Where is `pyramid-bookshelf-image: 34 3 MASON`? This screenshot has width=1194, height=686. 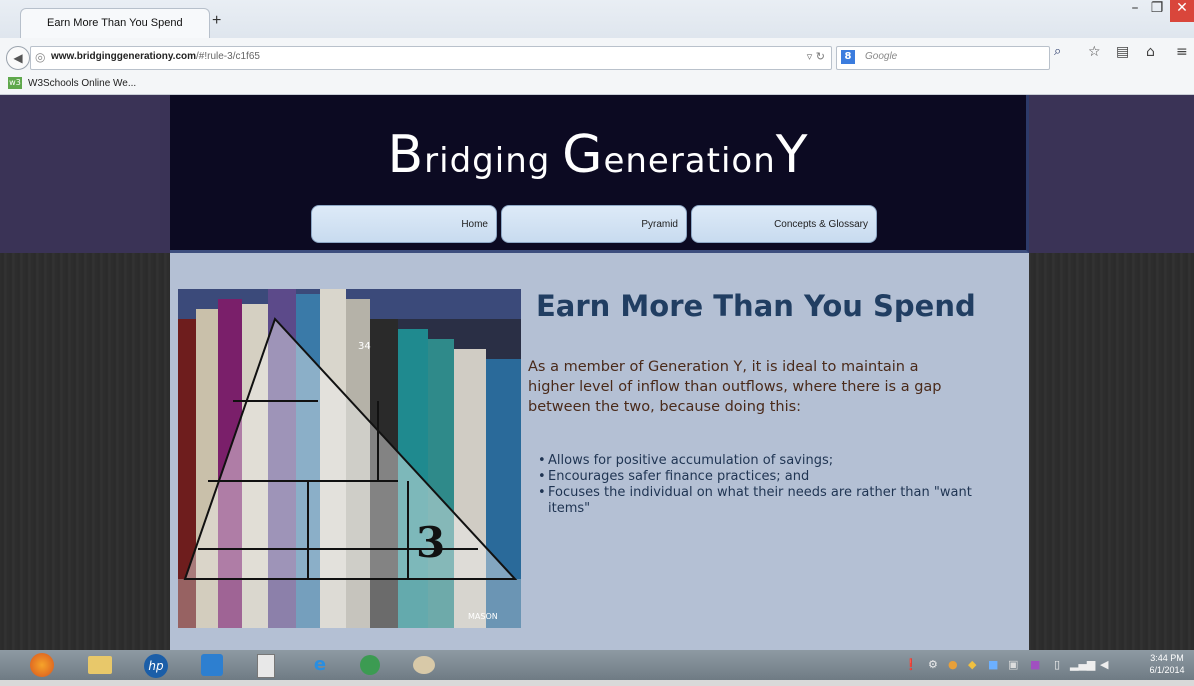
pyramid-bookshelf-image: 34 3 MASON is located at coordinates (349, 458).